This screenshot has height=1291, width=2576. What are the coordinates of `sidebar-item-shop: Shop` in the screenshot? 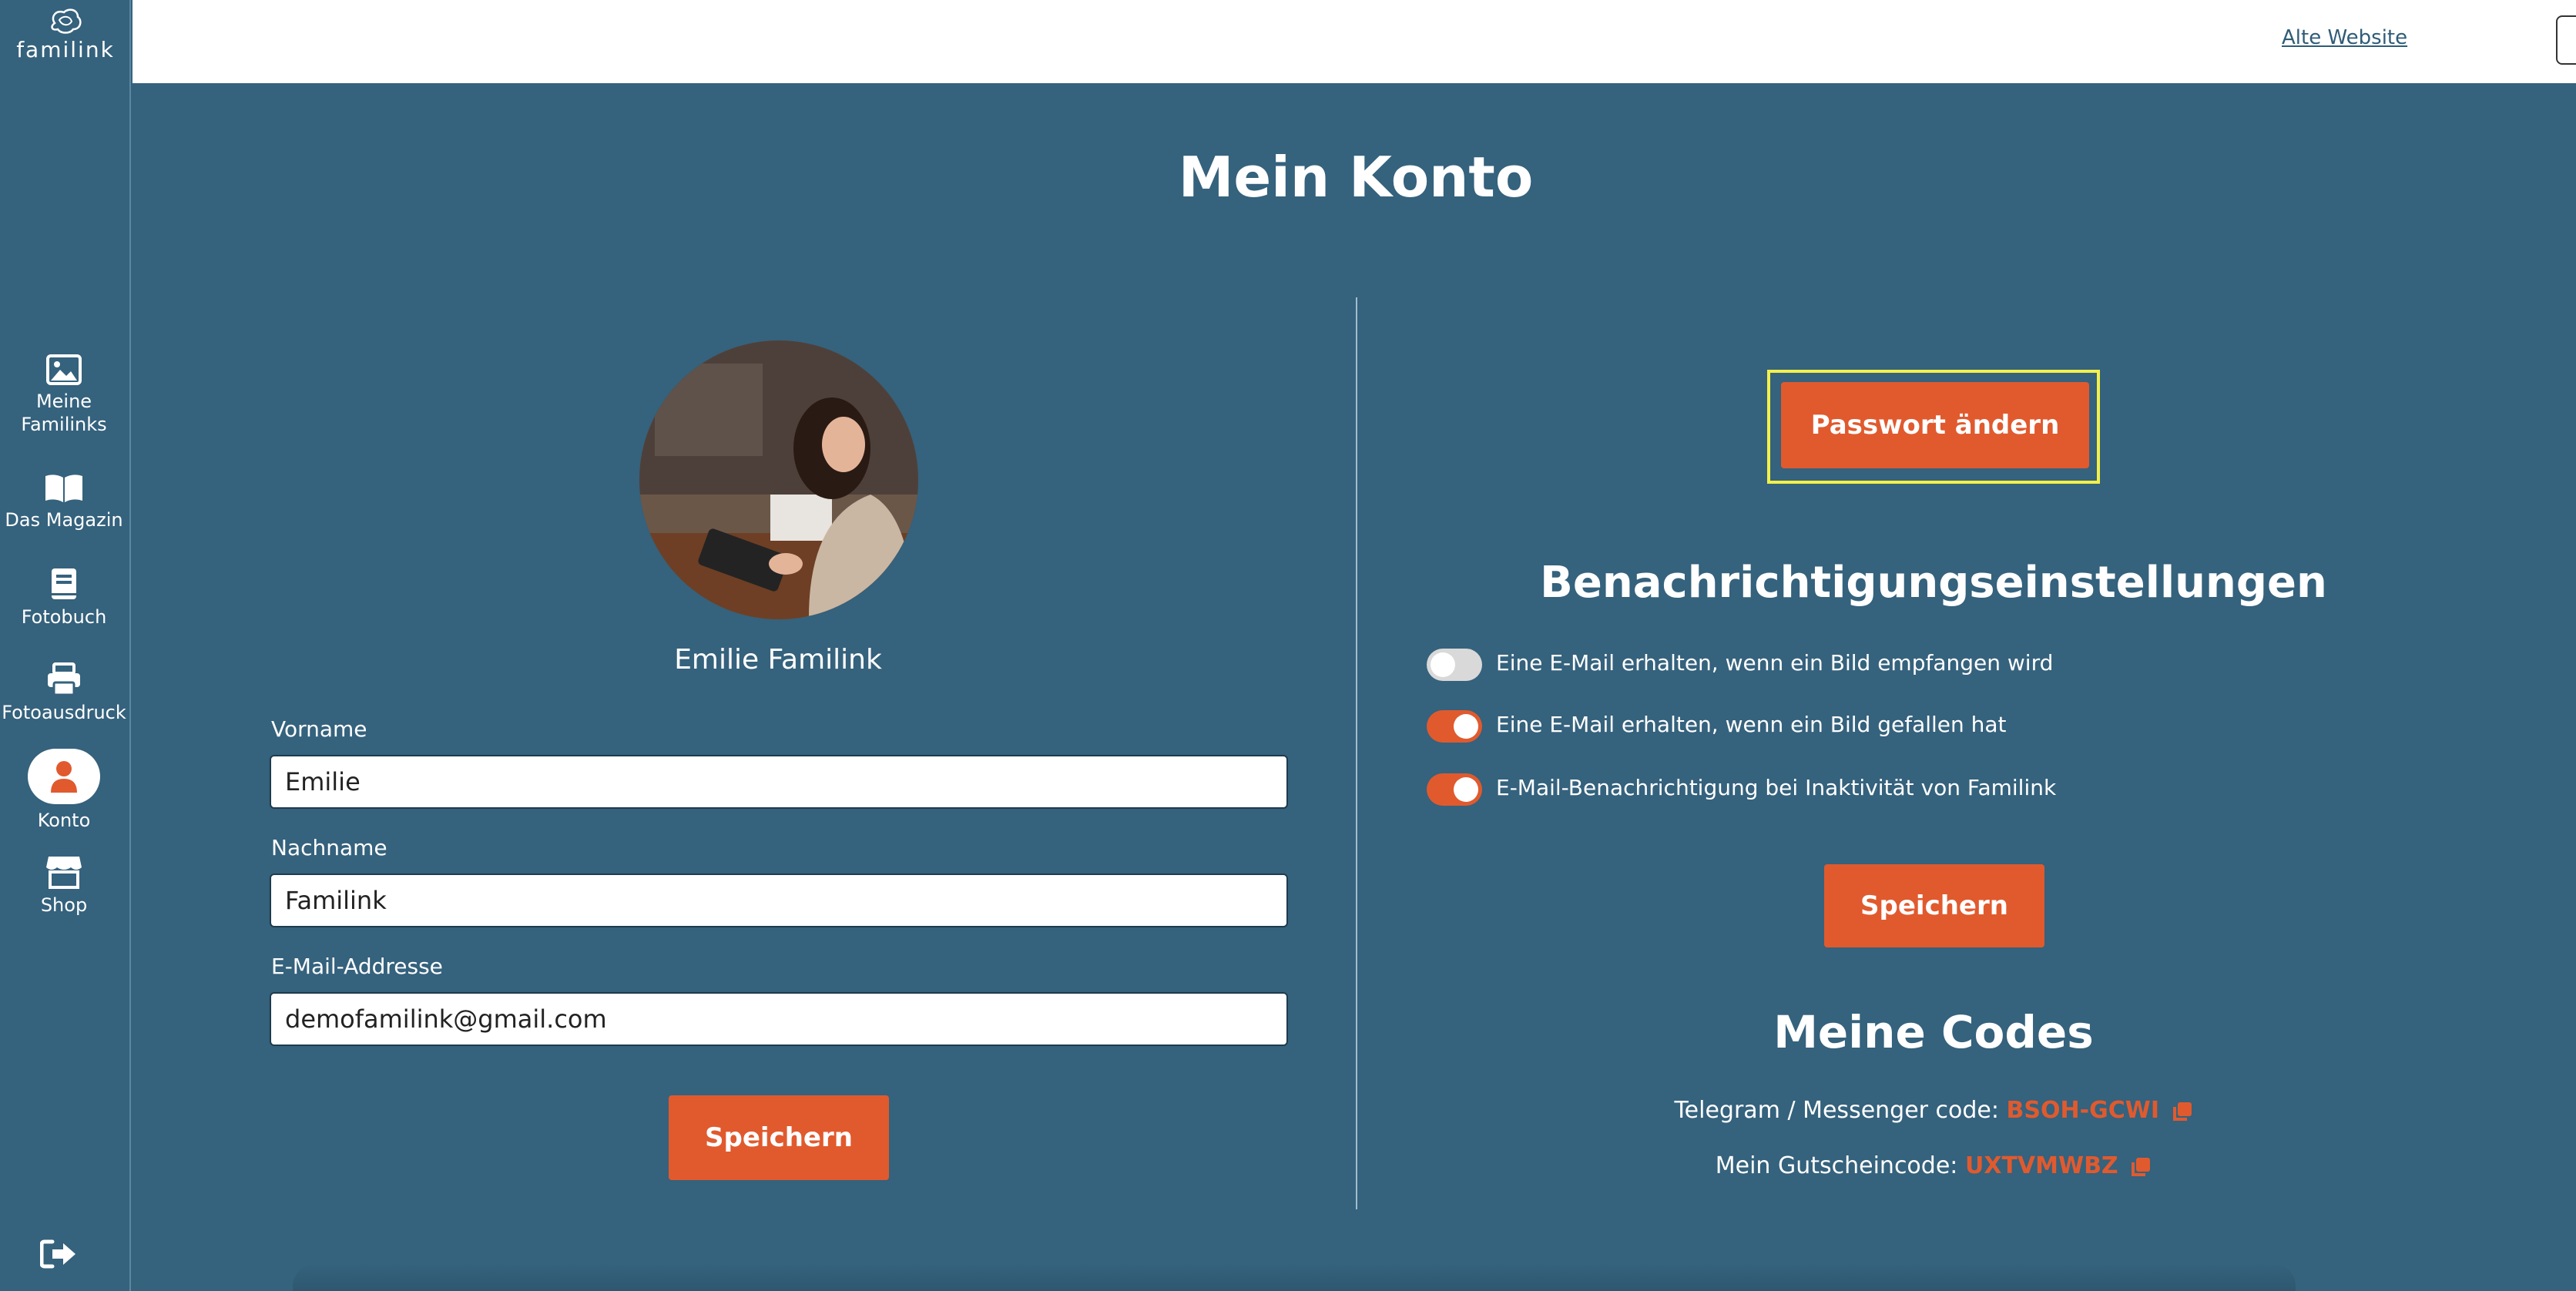 It's located at (64, 886).